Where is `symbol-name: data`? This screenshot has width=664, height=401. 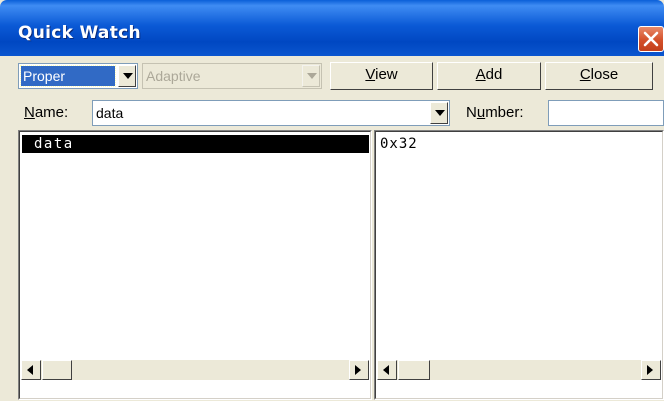 symbol-name: data is located at coordinates (54, 144).